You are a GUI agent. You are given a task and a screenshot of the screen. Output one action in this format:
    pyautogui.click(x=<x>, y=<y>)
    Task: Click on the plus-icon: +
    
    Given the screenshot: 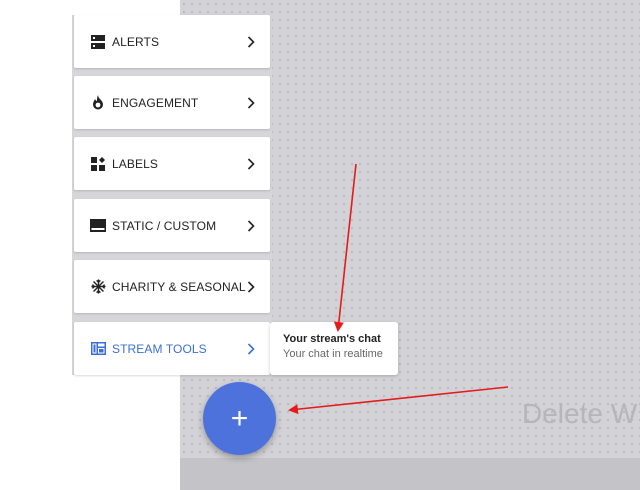 What is the action you would take?
    pyautogui.click(x=239, y=418)
    